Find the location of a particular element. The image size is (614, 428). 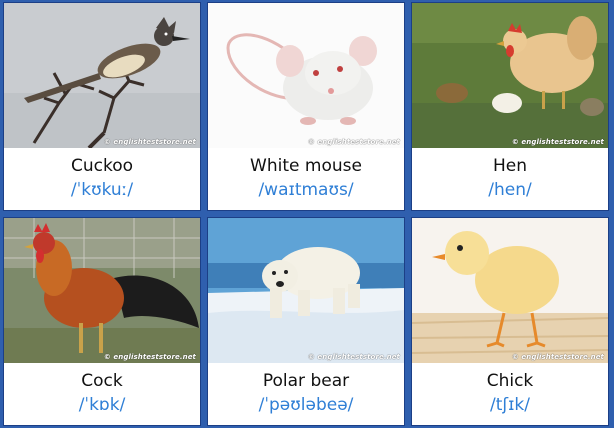

phonetic-transcription: /ˈpəʊləbeə/ is located at coordinates (306, 405).